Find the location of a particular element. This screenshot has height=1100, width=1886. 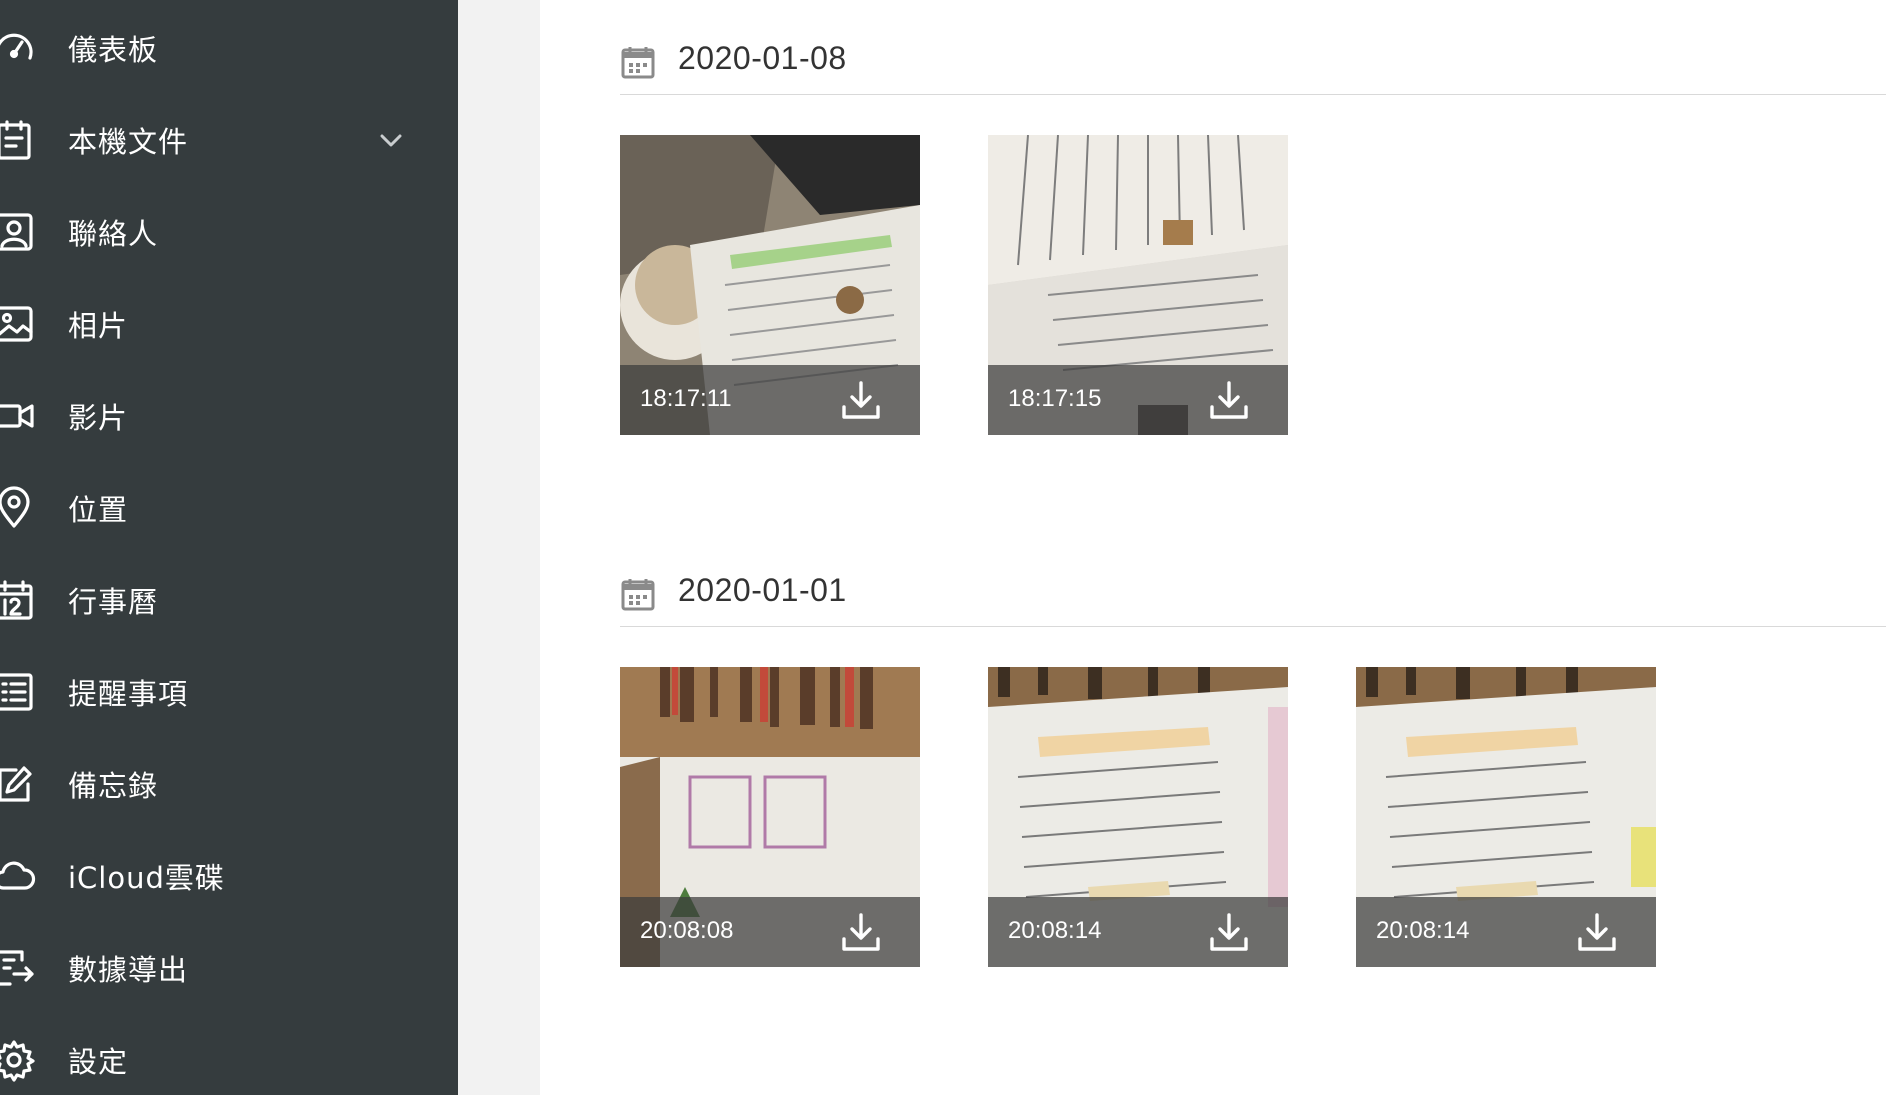

sidebar-item-settings: 設定 is located at coordinates (229, 1060).